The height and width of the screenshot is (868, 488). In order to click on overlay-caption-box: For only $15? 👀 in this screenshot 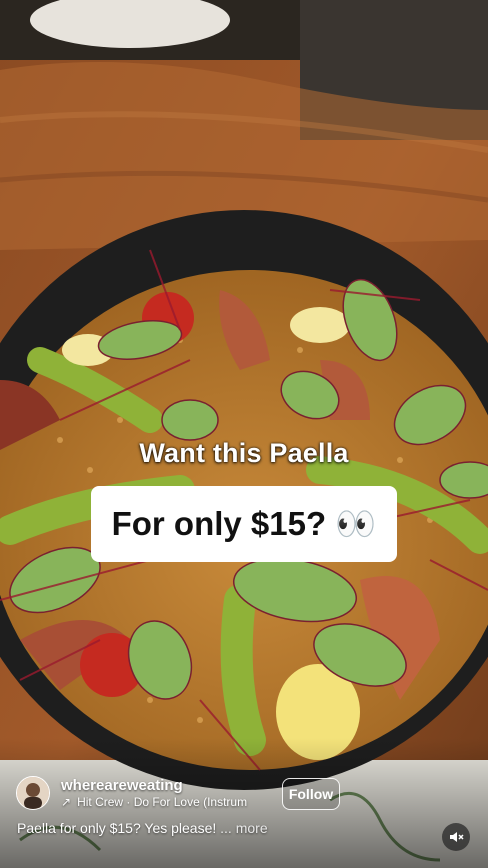, I will do `click(244, 524)`.